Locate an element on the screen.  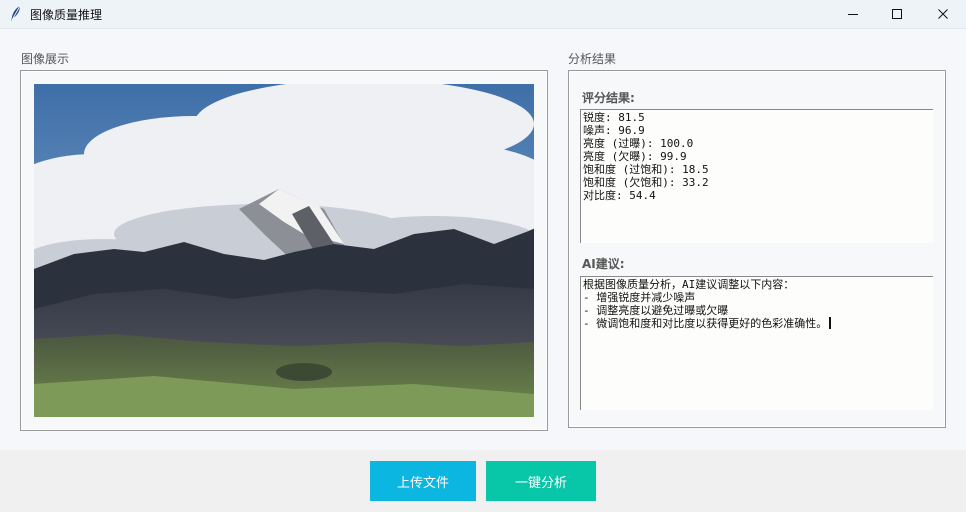
analysis-results-label: 分析结果 is located at coordinates (592, 59).